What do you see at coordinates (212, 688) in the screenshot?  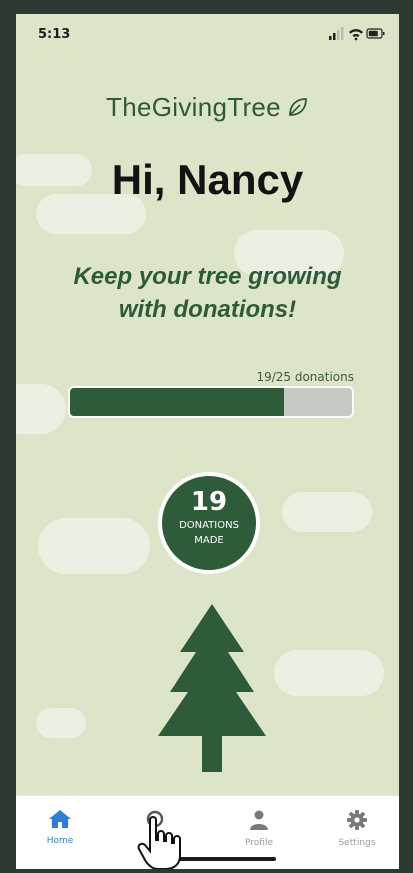 I see `tree-icon` at bounding box center [212, 688].